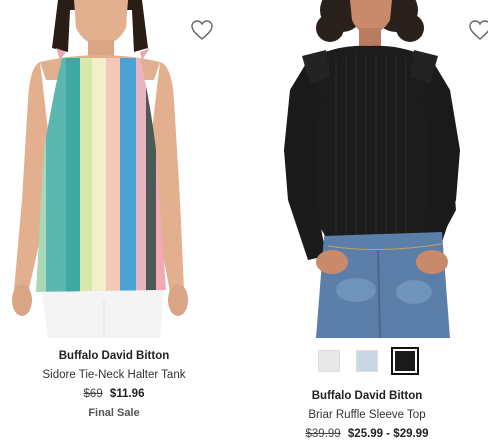 The height and width of the screenshot is (443, 488). What do you see at coordinates (114, 375) in the screenshot?
I see `product-name: Sidore Tie-Neck Halter Tank` at bounding box center [114, 375].